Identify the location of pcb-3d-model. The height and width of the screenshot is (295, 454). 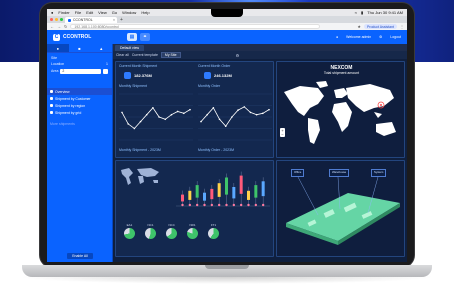
(341, 215).